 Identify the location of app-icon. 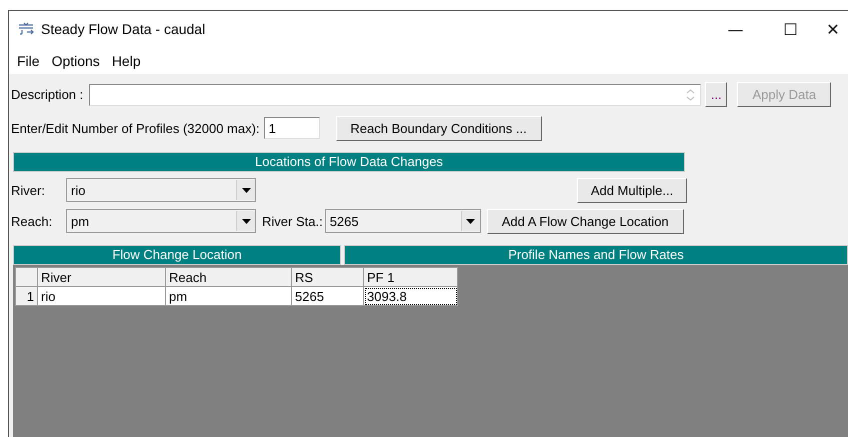
(26, 29).